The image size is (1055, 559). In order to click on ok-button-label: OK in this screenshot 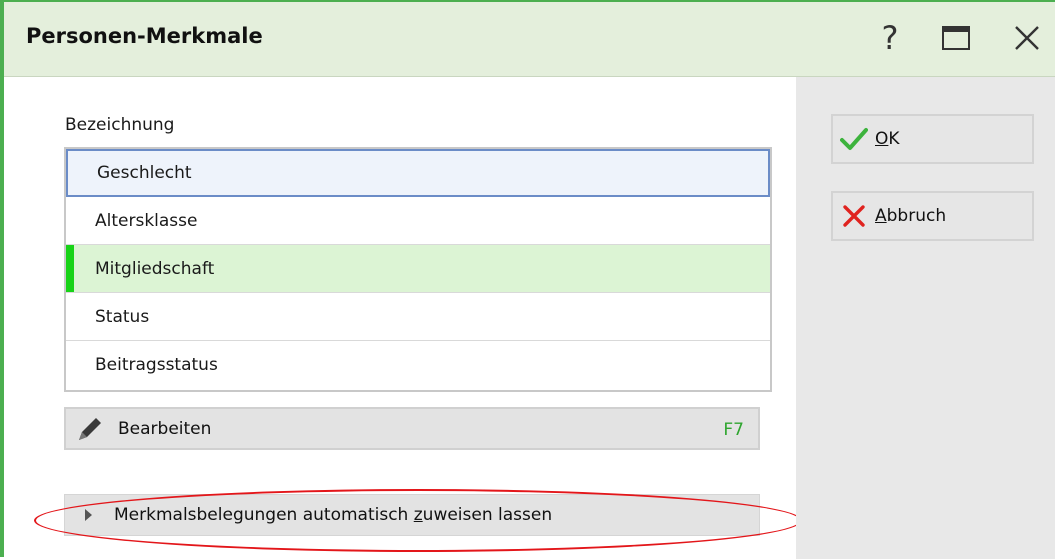, I will do `click(887, 139)`.